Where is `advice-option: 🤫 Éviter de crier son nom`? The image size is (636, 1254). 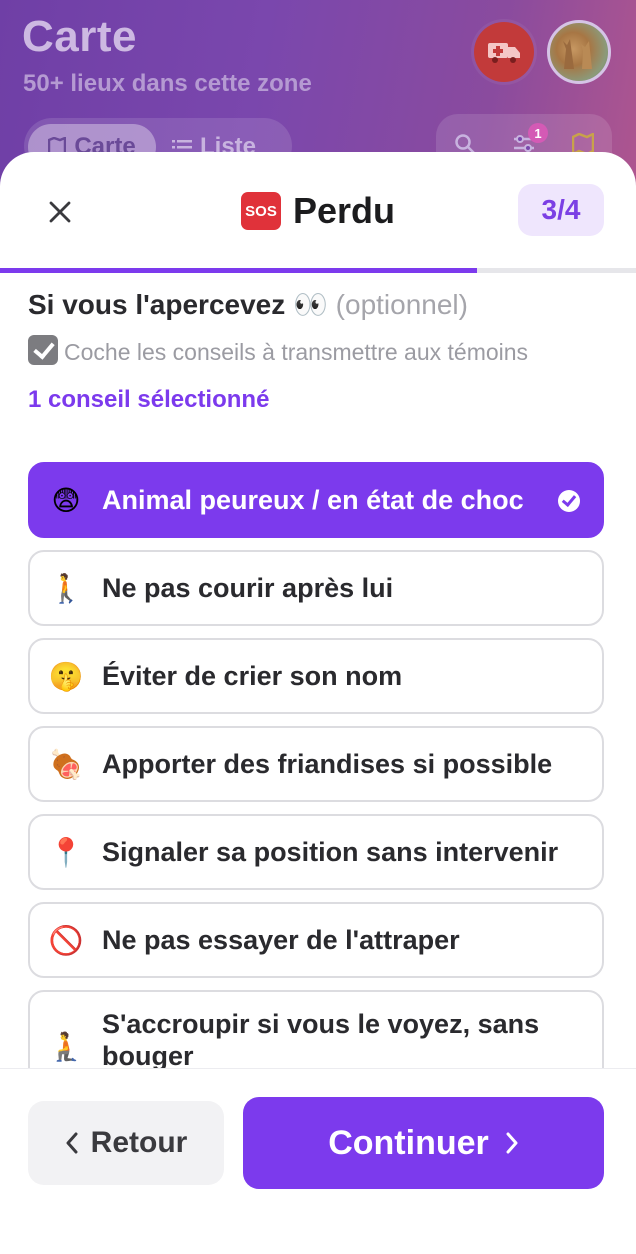 advice-option: 🤫 Éviter de crier son nom is located at coordinates (316, 676).